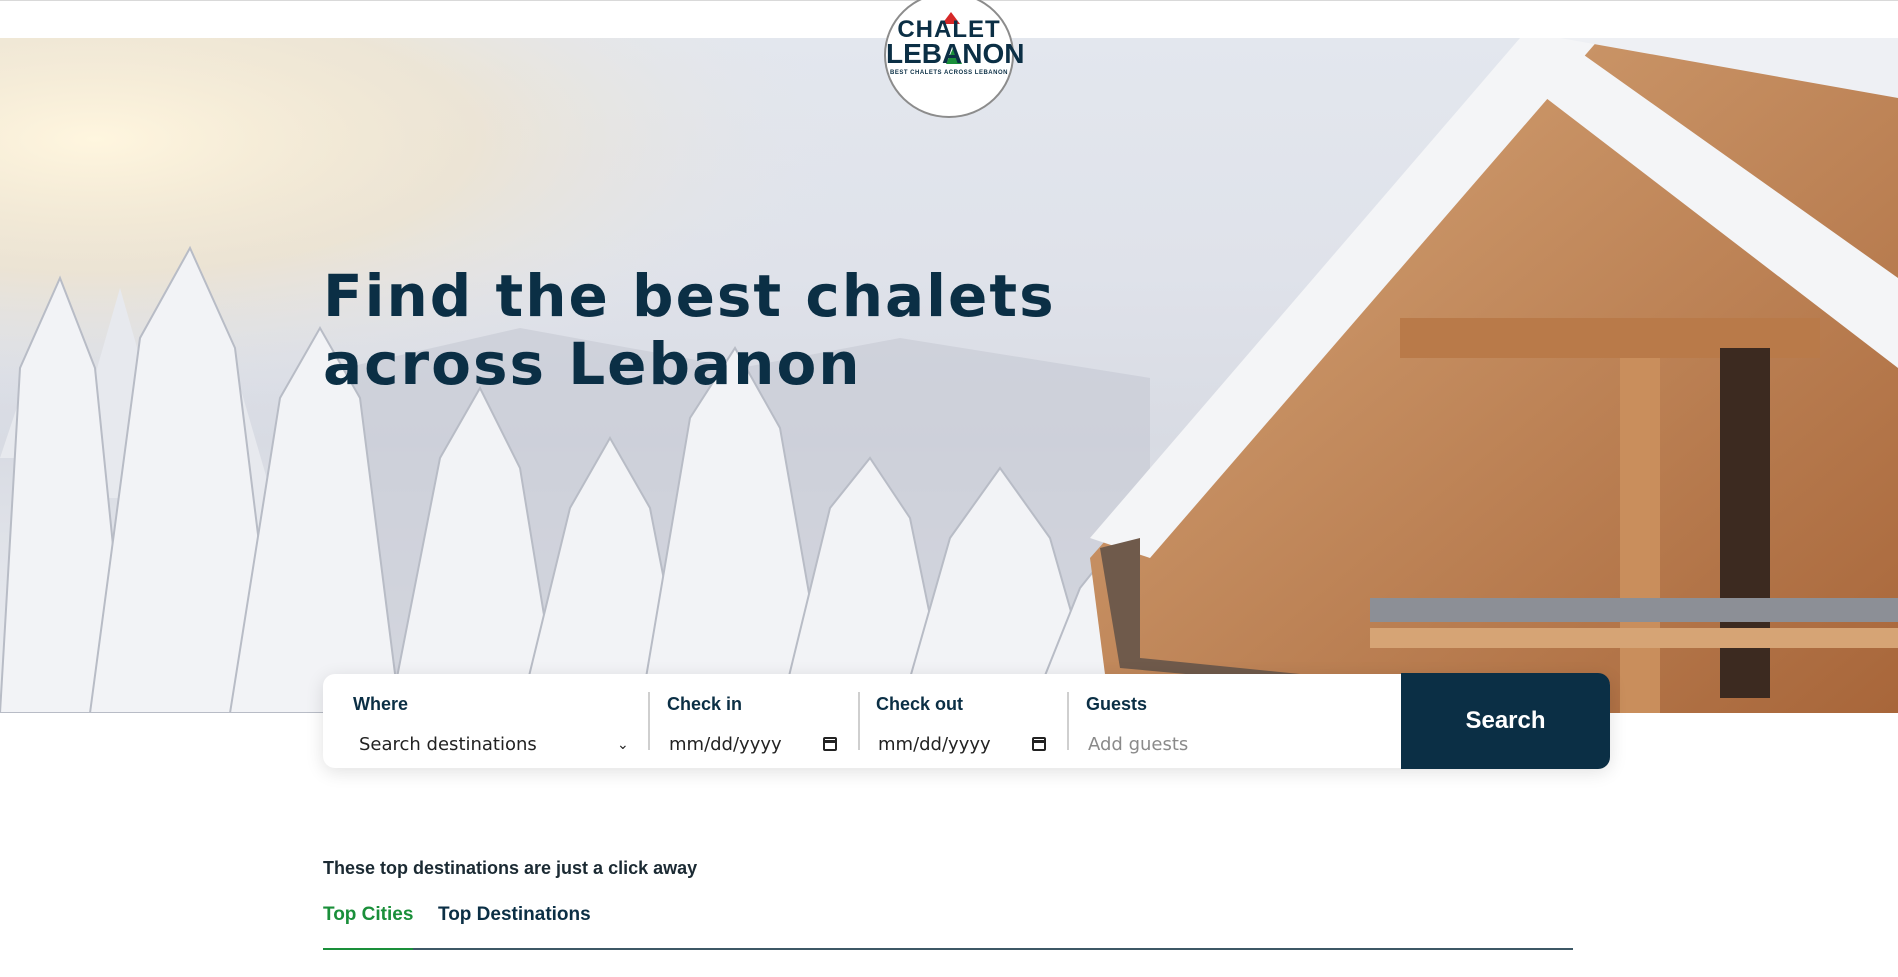  What do you see at coordinates (689, 330) in the screenshot?
I see `hero-headline: Find the best chalets across Lebanon` at bounding box center [689, 330].